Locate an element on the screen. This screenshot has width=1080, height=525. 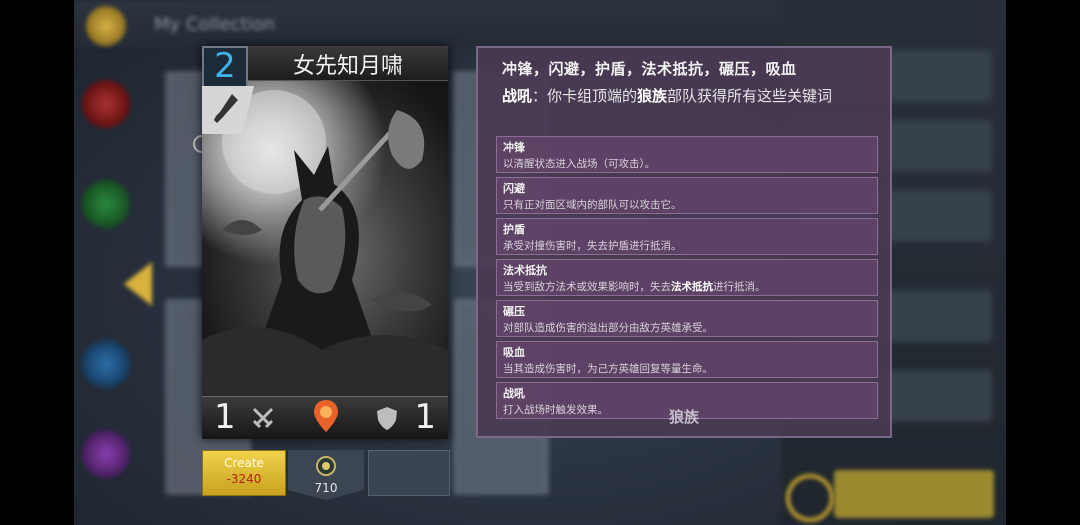
keywords-line: 冲锋，闪避，护盾，法术抵抗，碾压，吸血 is located at coordinates (649, 69).